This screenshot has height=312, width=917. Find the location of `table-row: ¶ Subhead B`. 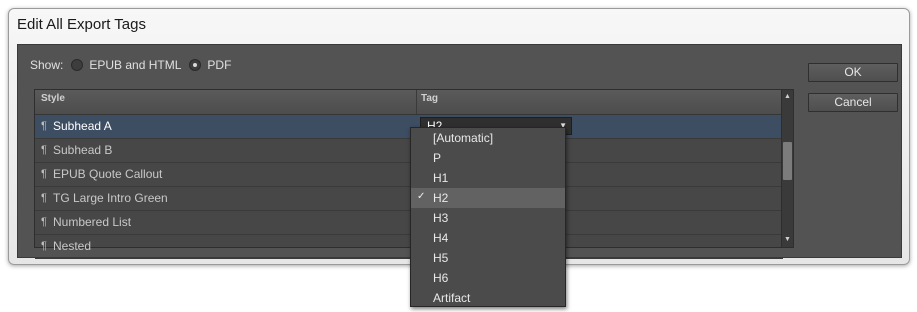

table-row: ¶ Subhead B is located at coordinates (409, 151).